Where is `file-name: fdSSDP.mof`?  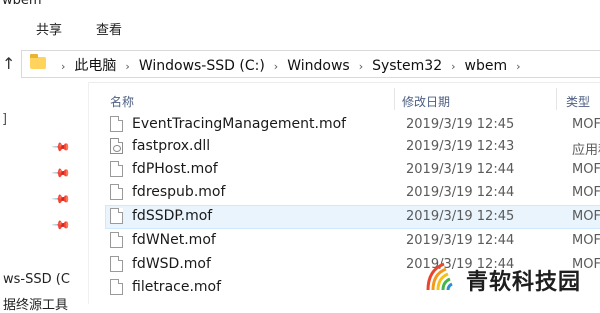
file-name: fdSSDP.mof is located at coordinates (172, 216).